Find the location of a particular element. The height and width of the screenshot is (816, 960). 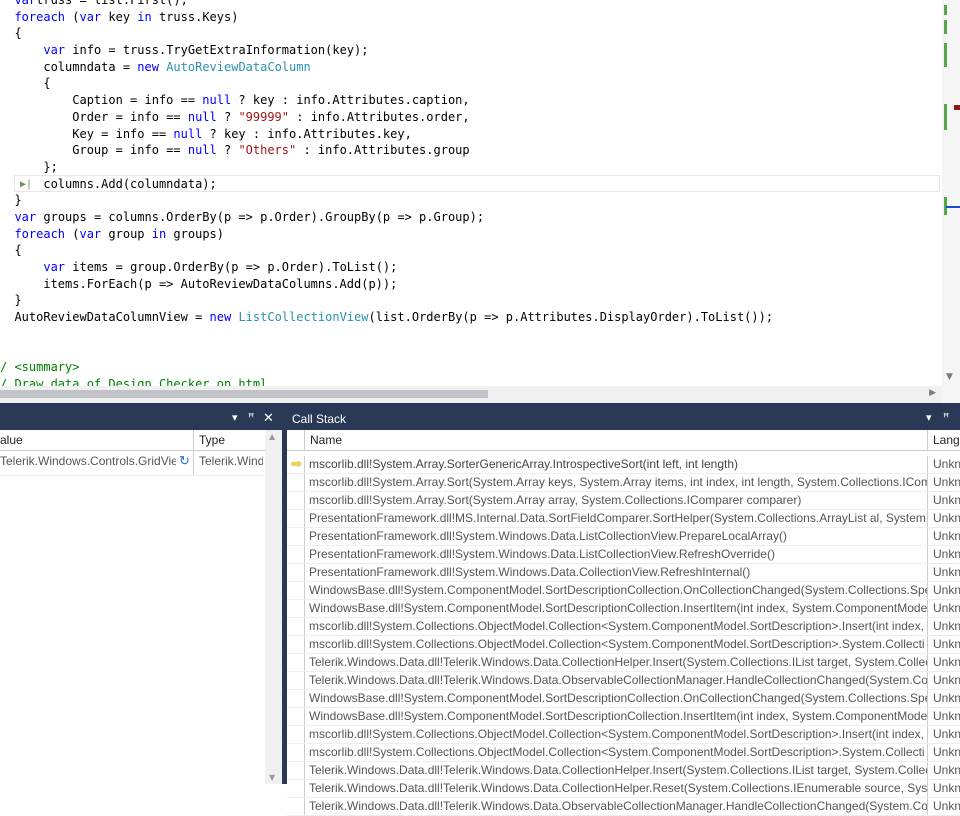

code-line: foreach (var key in truss.Keys) is located at coordinates (386, 17).